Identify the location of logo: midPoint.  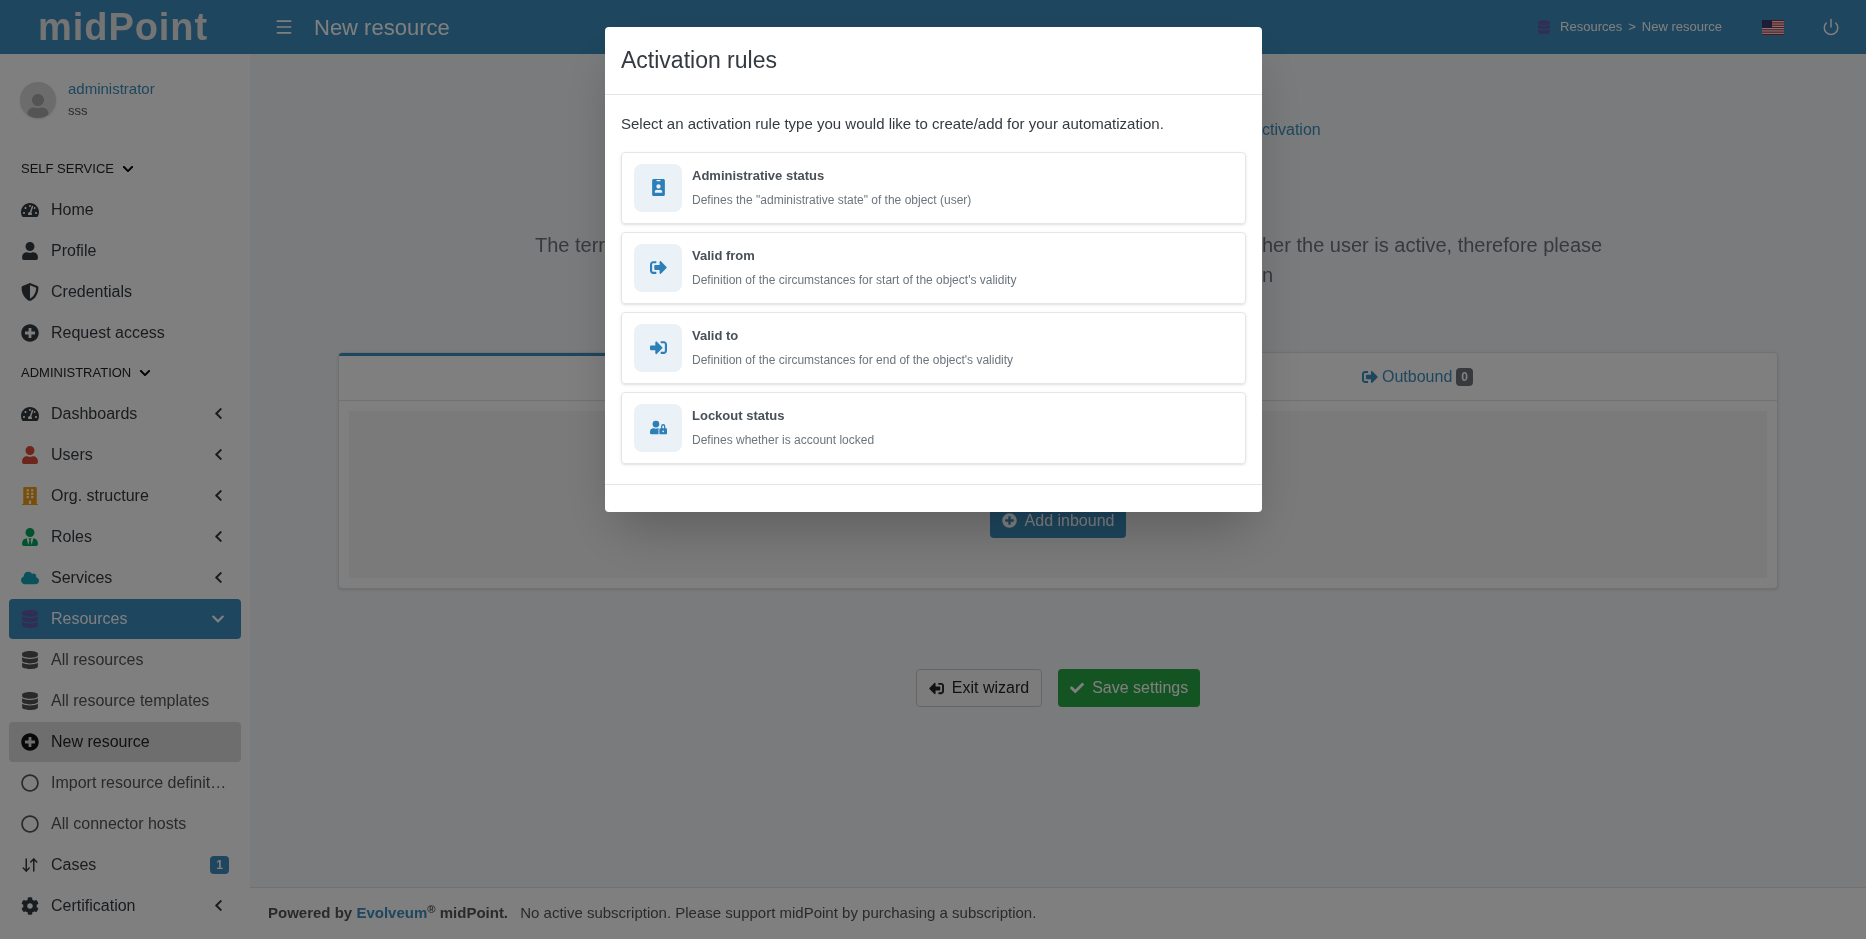
(123, 27).